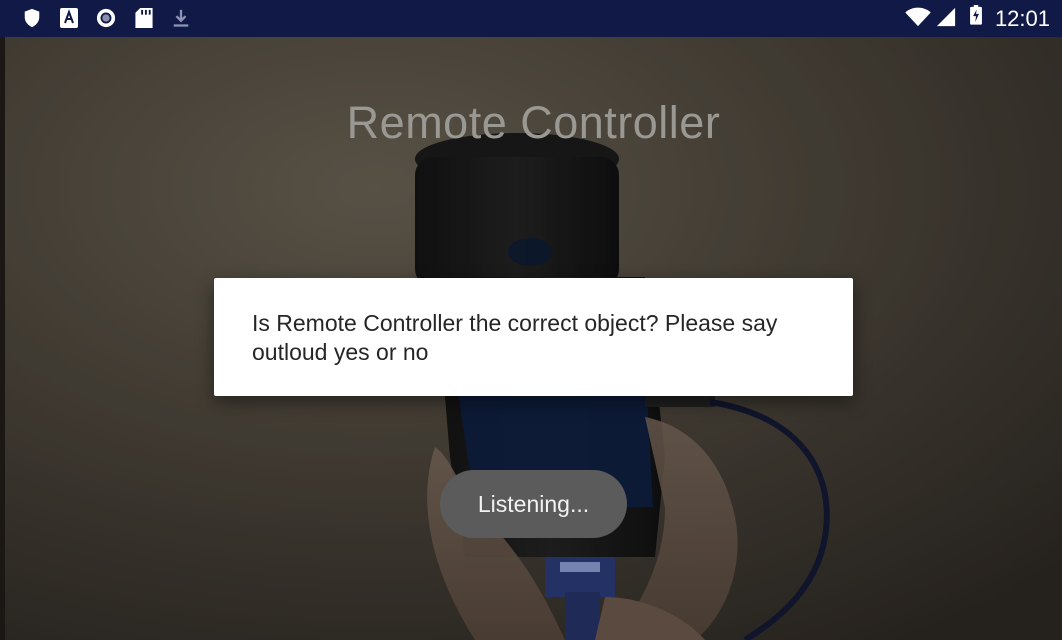  Describe the element at coordinates (32, 18) in the screenshot. I see `shield-icon` at that location.